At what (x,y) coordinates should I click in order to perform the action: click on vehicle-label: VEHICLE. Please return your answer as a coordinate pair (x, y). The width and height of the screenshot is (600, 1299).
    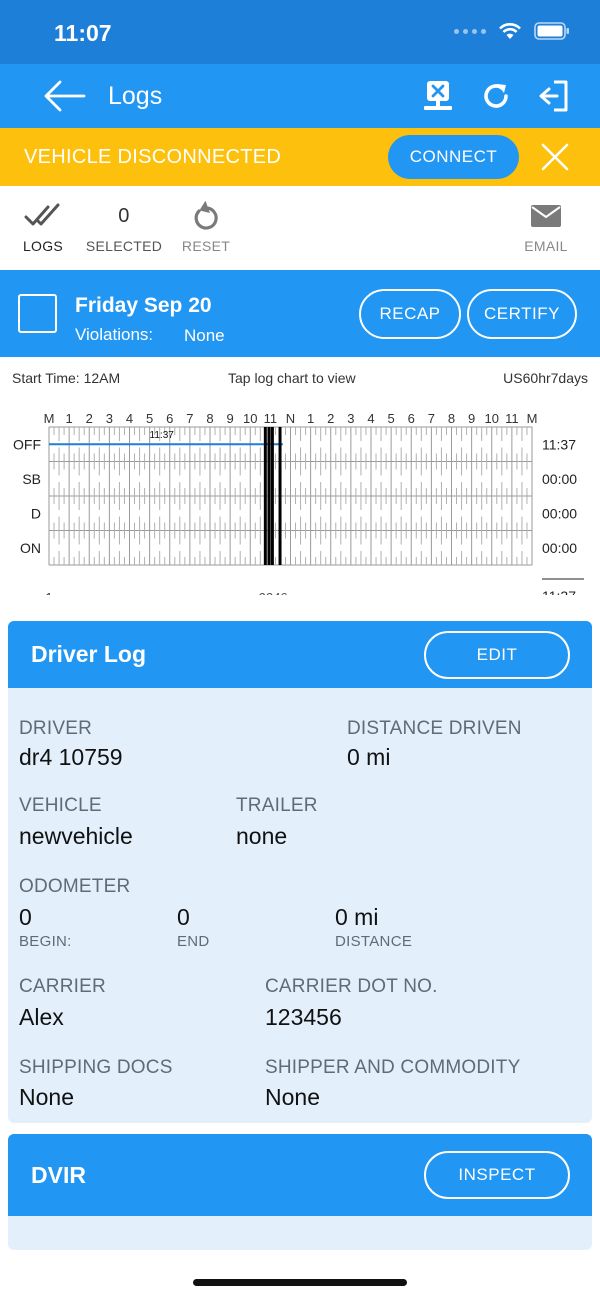
    Looking at the image, I should click on (60, 805).